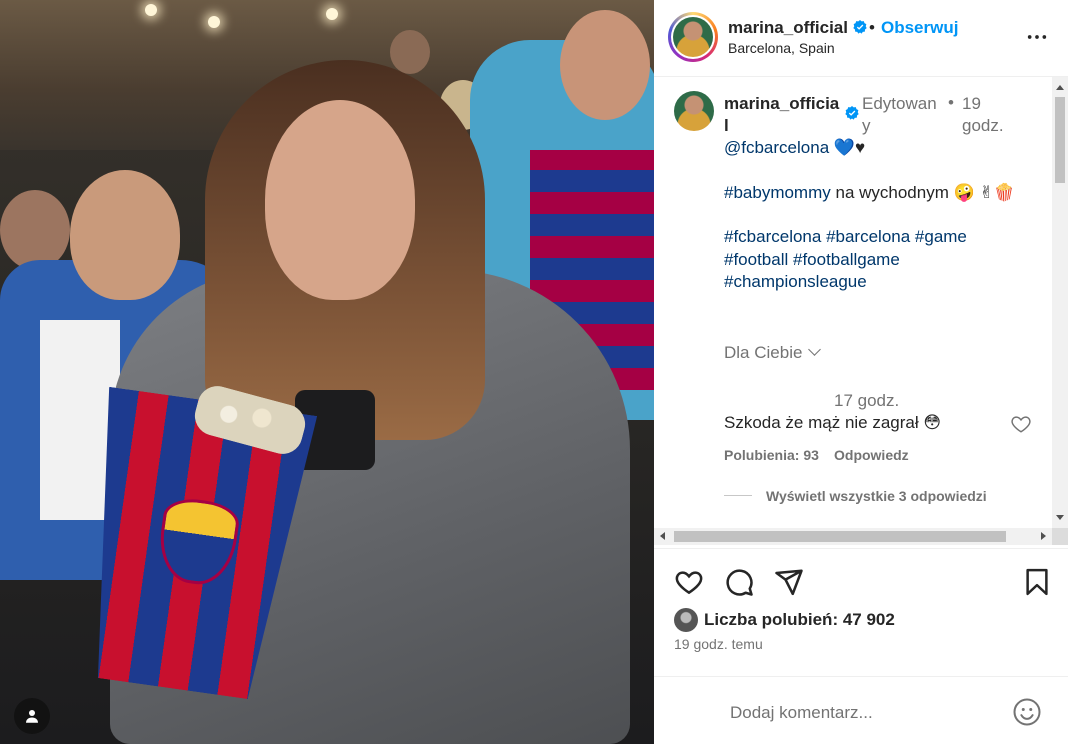 This screenshot has height=745, width=1068. Describe the element at coordinates (799, 620) in the screenshot. I see `likes-count: Liczba polubień: 47 902` at that location.